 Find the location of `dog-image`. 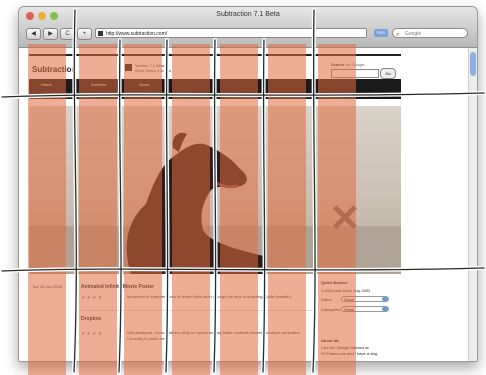

dog-image is located at coordinates (194, 203).